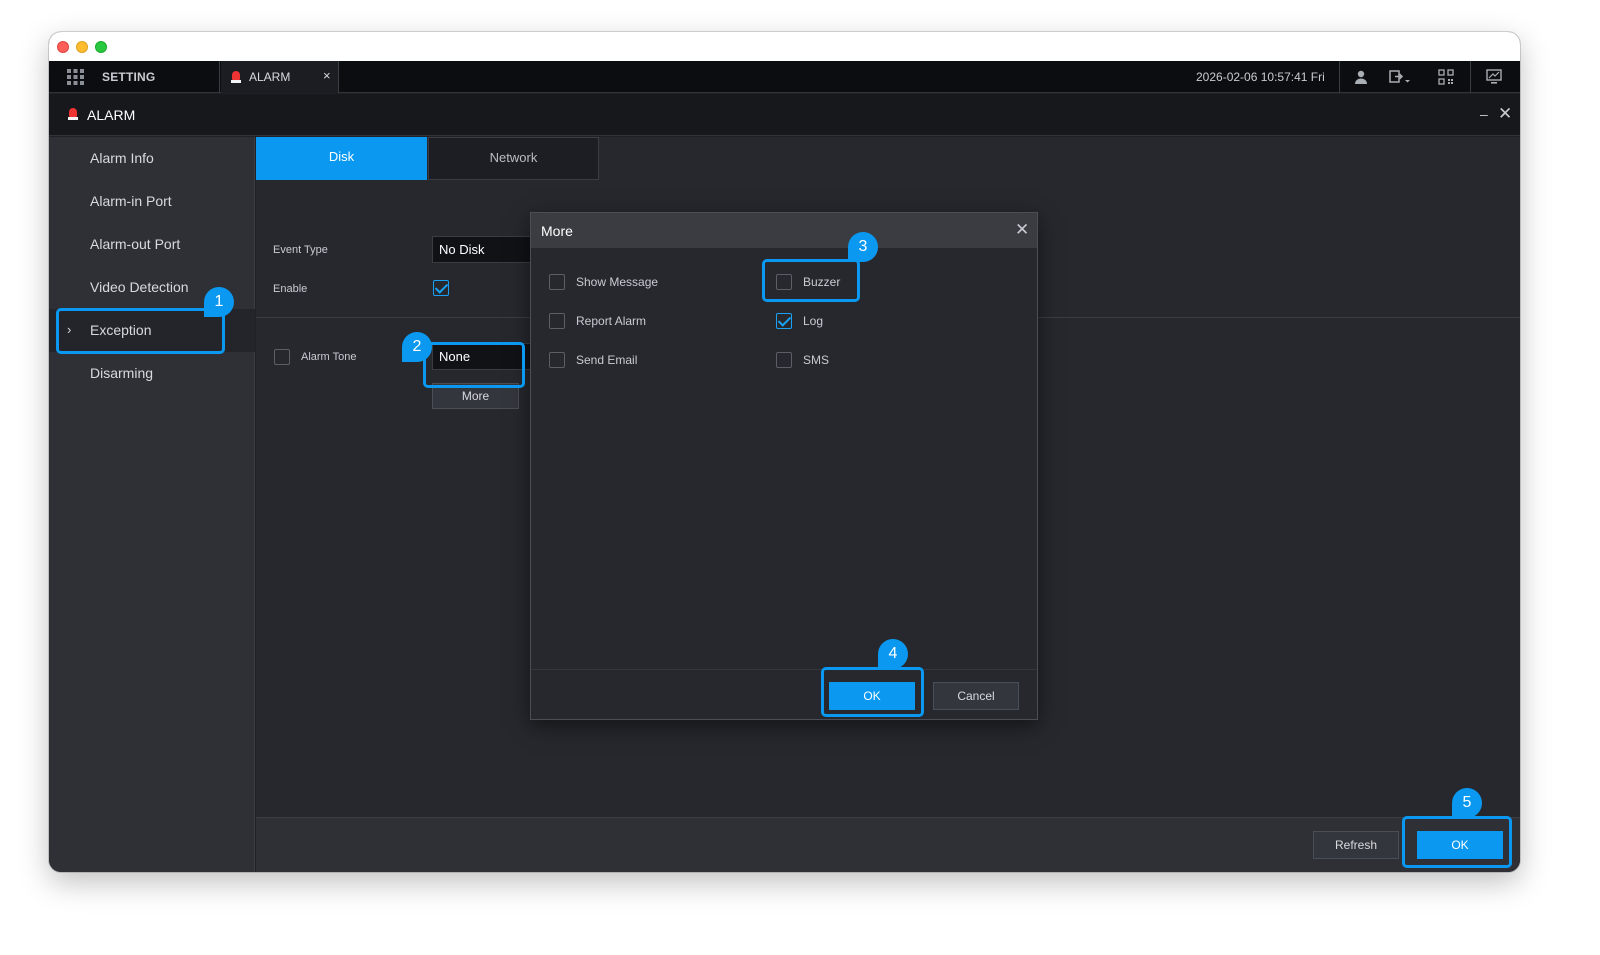  I want to click on close-tab-icon: ×, so click(327, 75).